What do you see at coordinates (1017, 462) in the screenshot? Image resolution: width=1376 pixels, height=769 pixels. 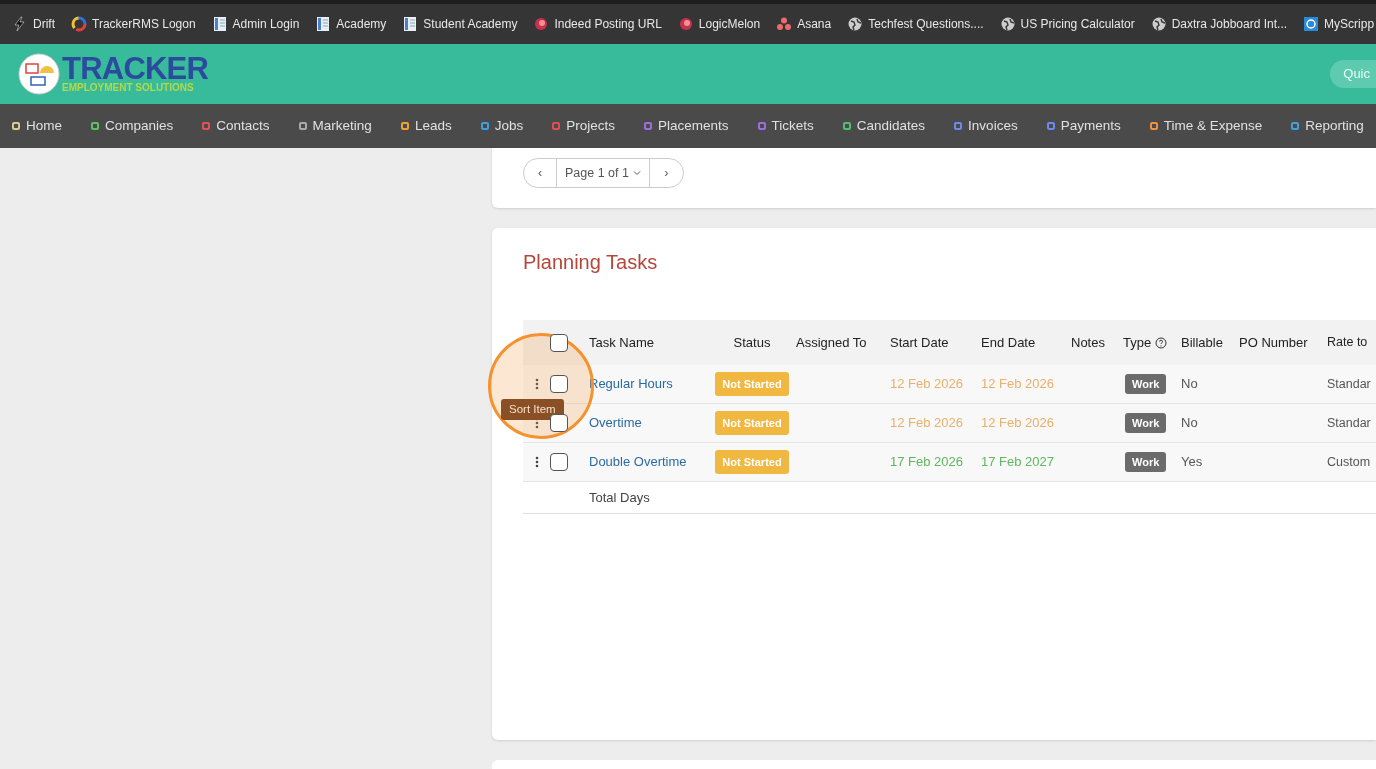 I see `end-date: 17 Feb 2027` at bounding box center [1017, 462].